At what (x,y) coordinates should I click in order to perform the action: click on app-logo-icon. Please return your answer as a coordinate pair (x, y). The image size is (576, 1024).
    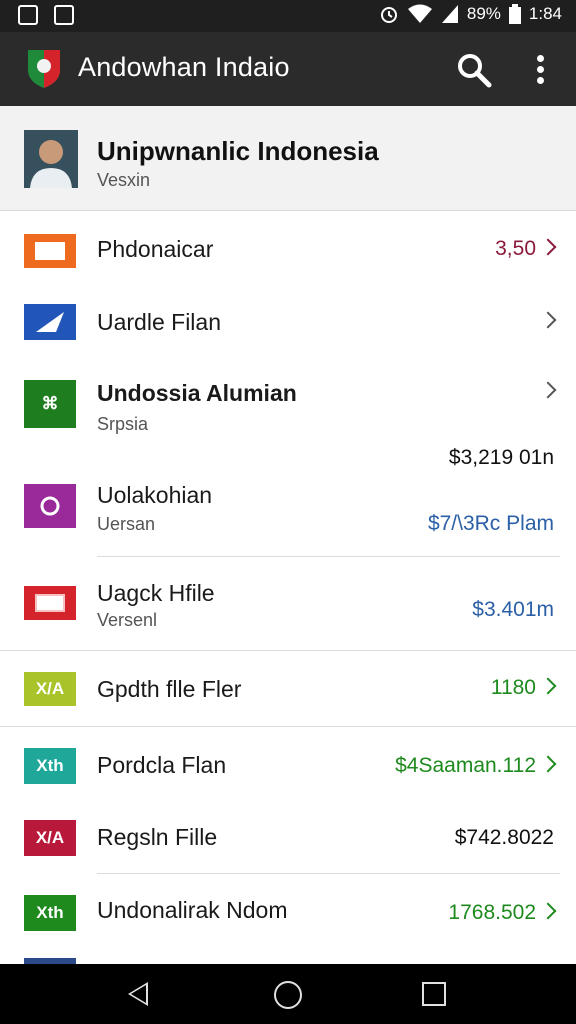
    Looking at the image, I should click on (44, 69).